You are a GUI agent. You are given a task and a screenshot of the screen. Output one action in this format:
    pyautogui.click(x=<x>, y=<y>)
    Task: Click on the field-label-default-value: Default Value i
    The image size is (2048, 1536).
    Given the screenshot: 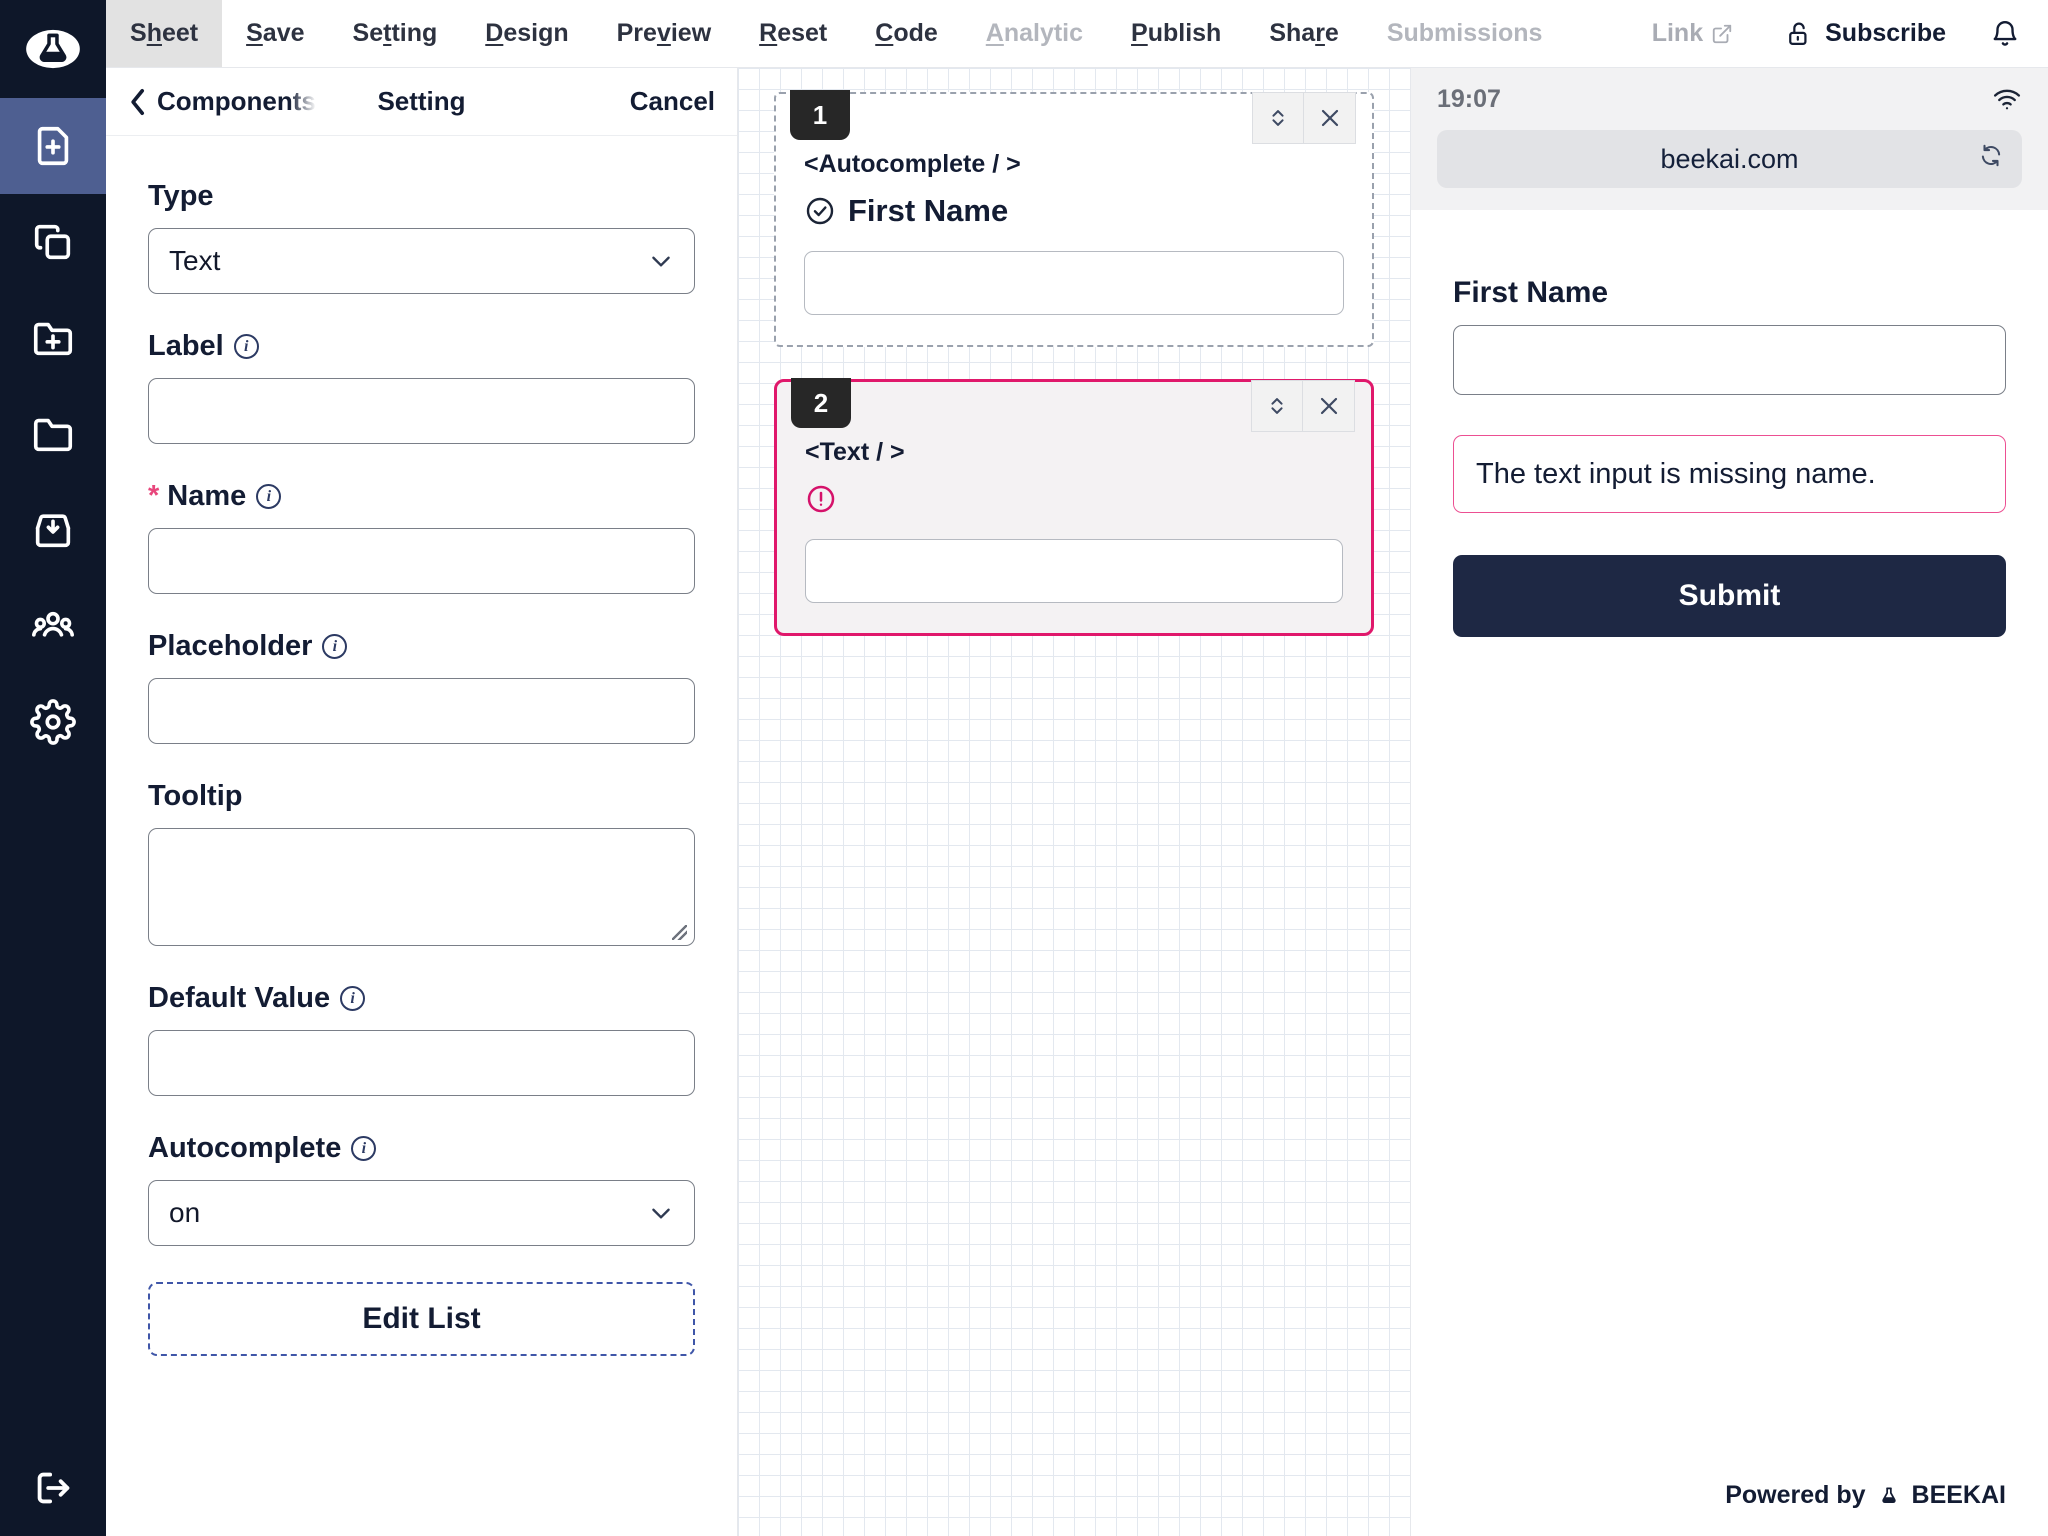 What is the action you would take?
    pyautogui.click(x=421, y=998)
    